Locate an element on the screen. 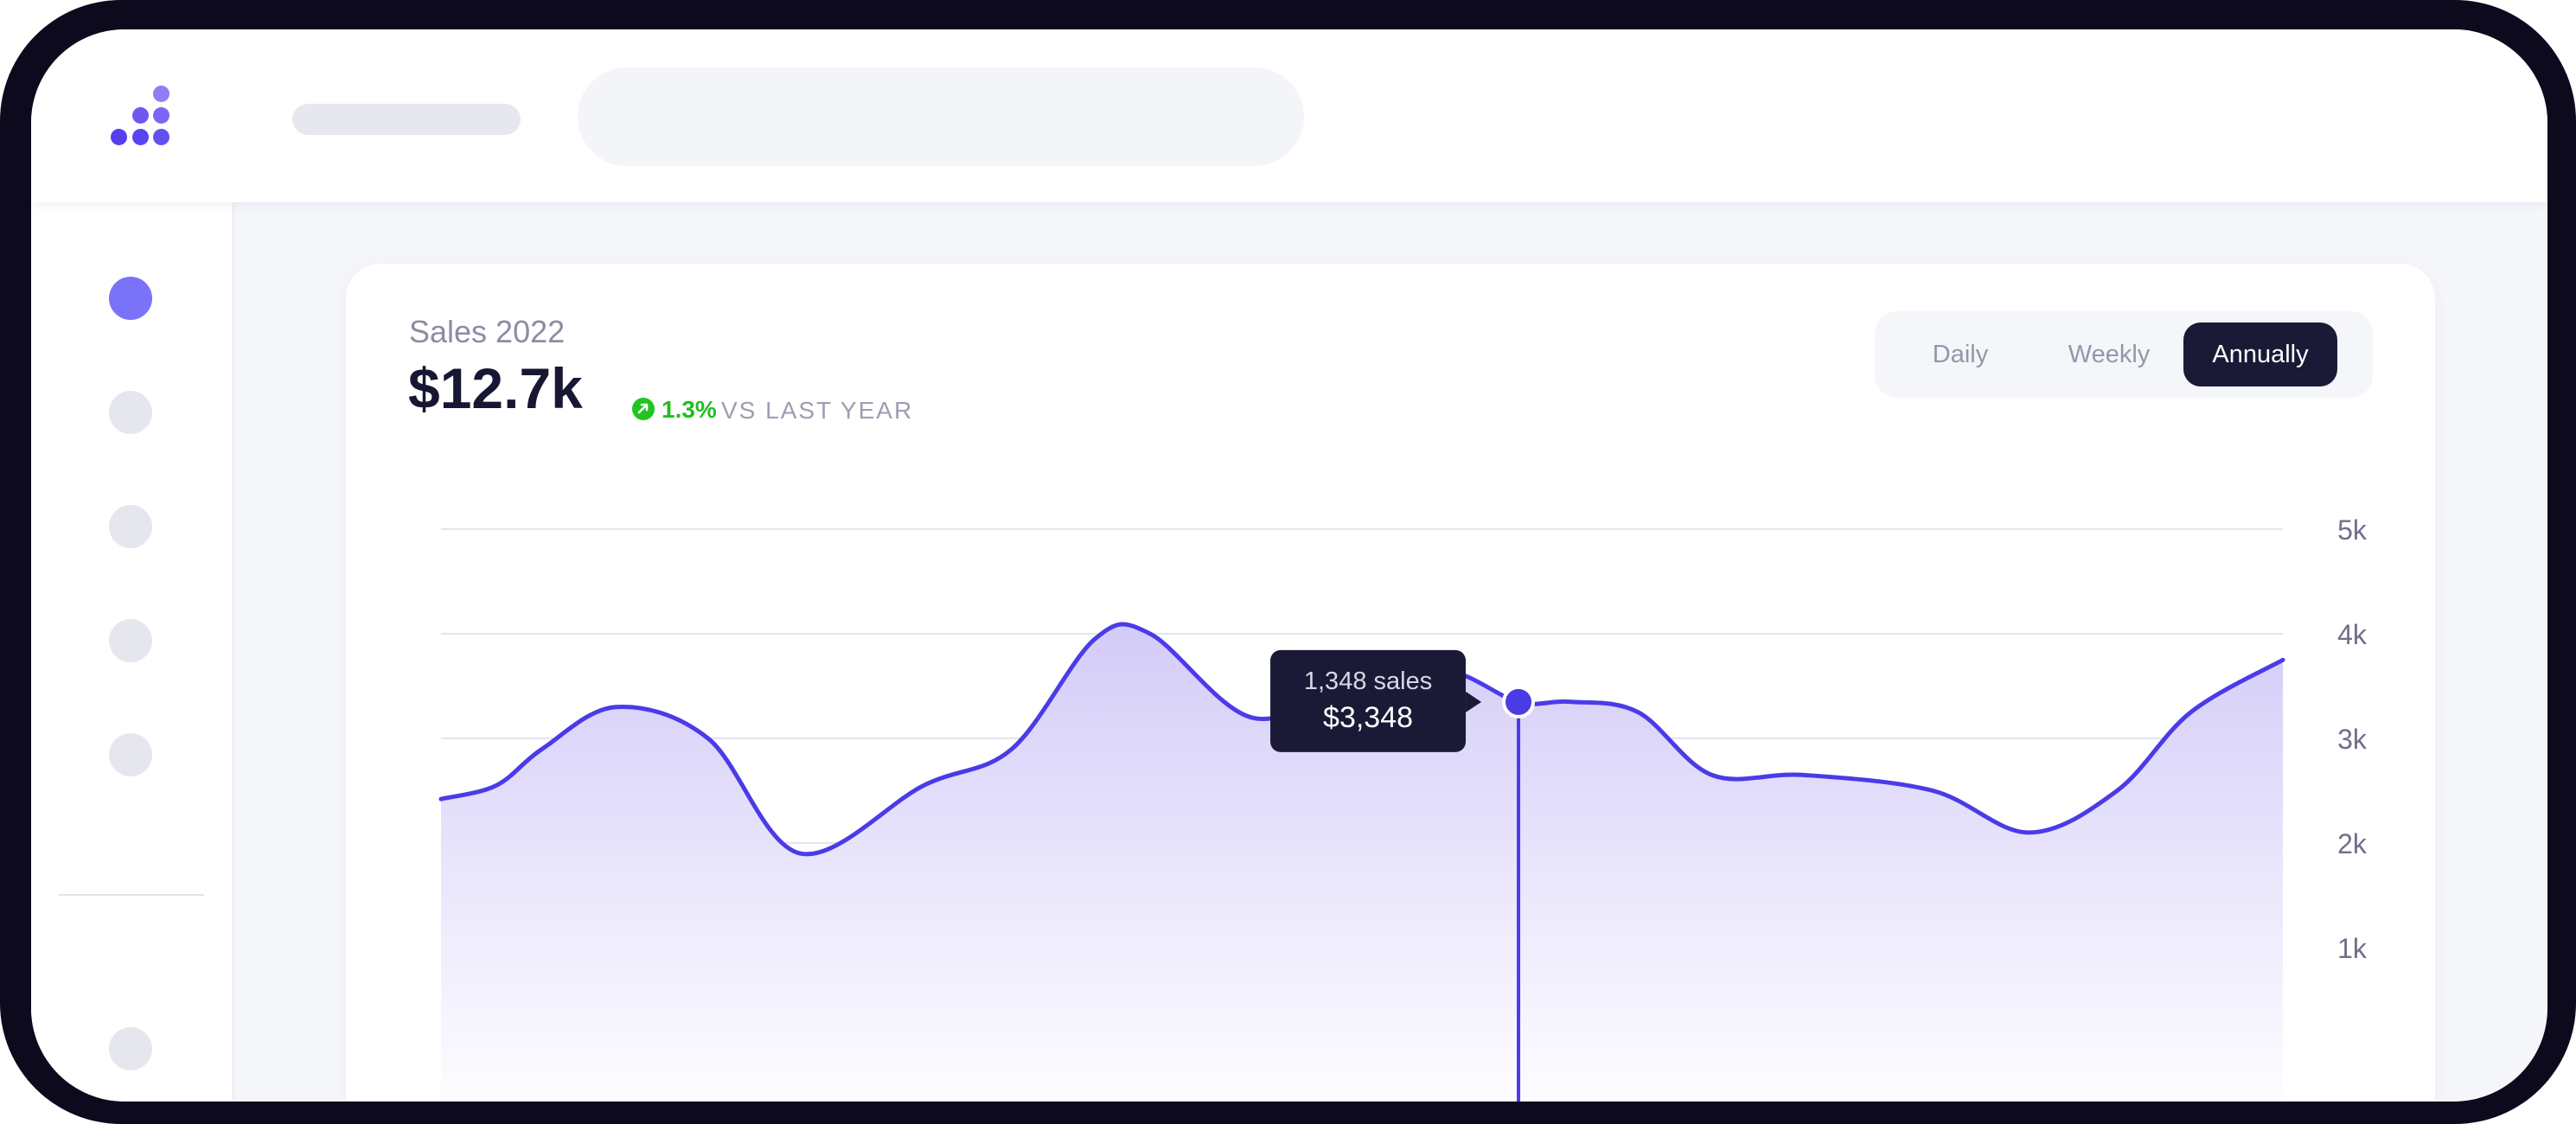 The height and width of the screenshot is (1124, 2576). search-input is located at coordinates (941, 116).